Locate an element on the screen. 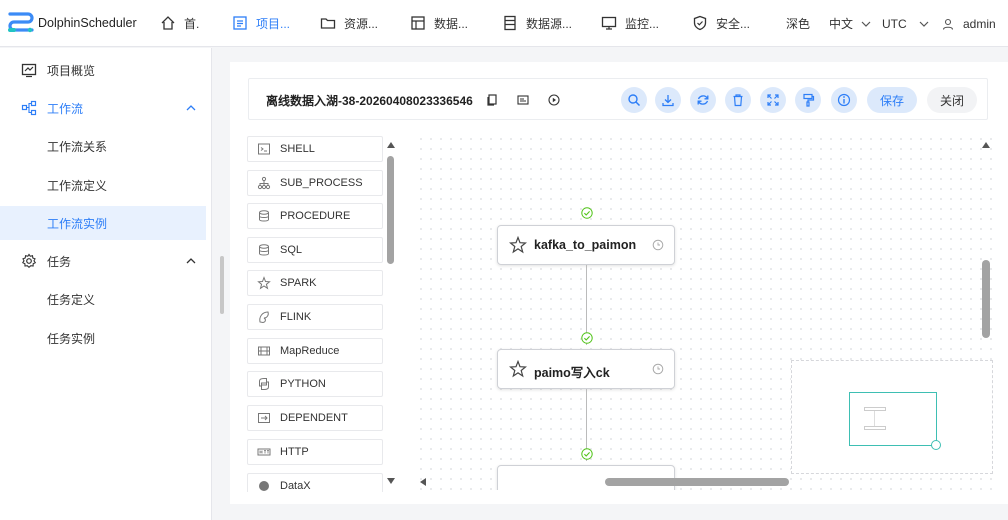  canvas-scroll-left is located at coordinates (423, 482).